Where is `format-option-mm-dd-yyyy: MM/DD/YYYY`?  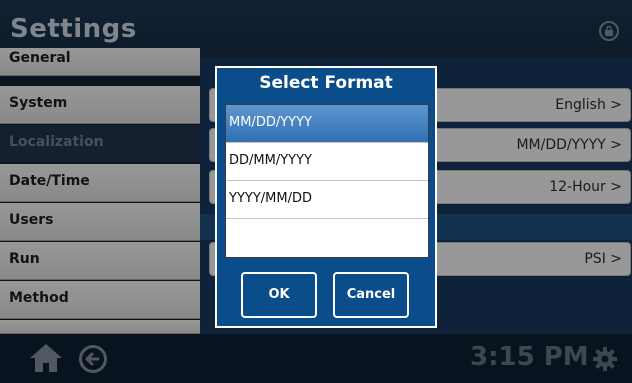 format-option-mm-dd-yyyy: MM/DD/YYYY is located at coordinates (327, 124).